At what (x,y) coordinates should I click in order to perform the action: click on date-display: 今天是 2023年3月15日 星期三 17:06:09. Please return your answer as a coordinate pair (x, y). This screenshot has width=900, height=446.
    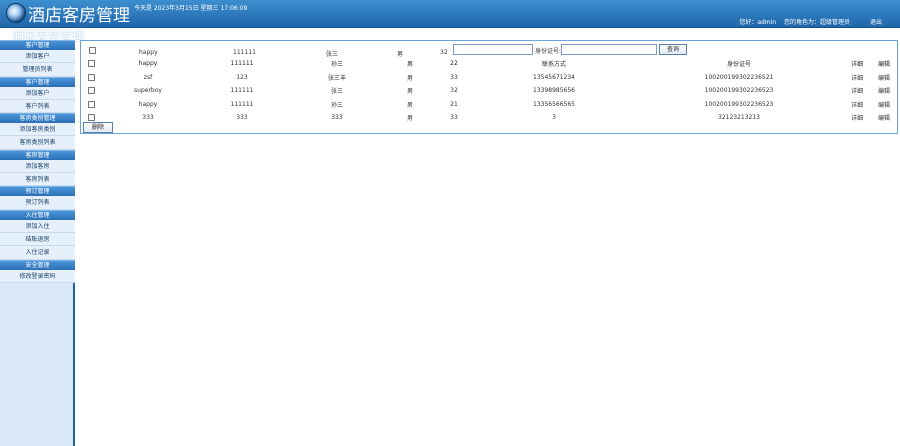
    Looking at the image, I should click on (191, 8).